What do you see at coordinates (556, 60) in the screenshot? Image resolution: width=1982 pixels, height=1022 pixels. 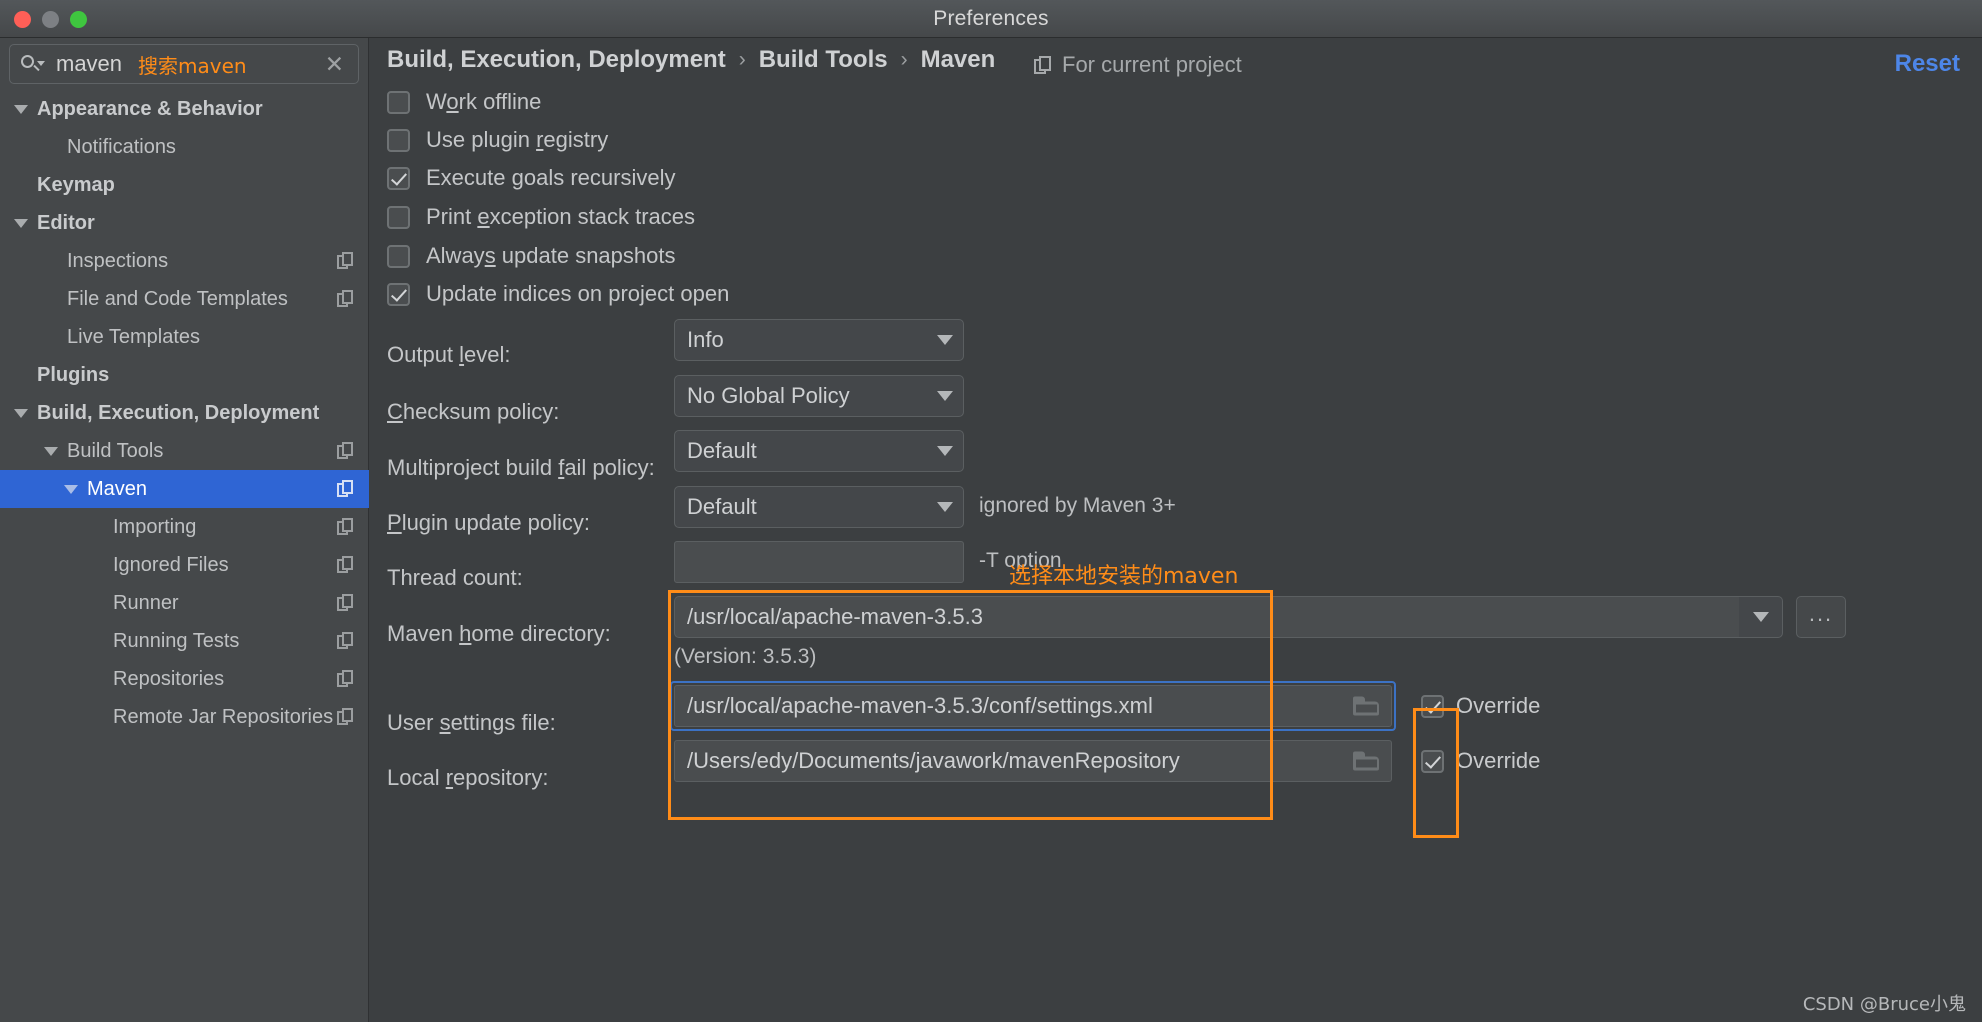 I see `breadcrumb-item-0: Build, Execution, Deployment` at bounding box center [556, 60].